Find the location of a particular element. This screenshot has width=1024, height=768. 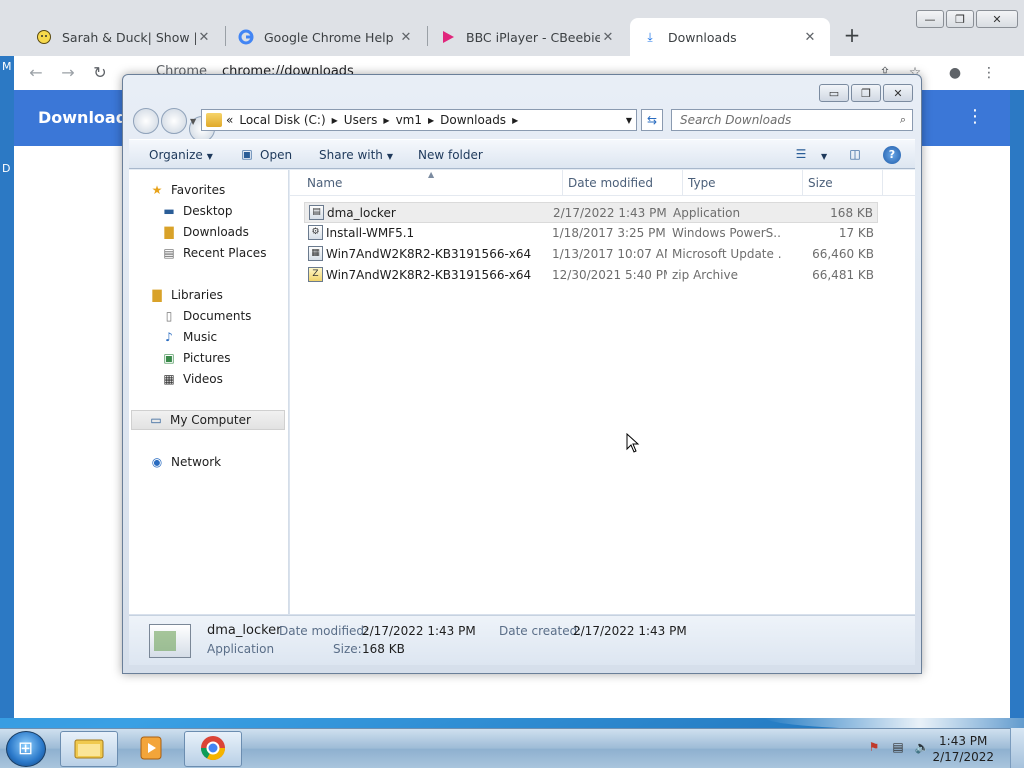

organize-button: Organize ▼ is located at coordinates (181, 155).